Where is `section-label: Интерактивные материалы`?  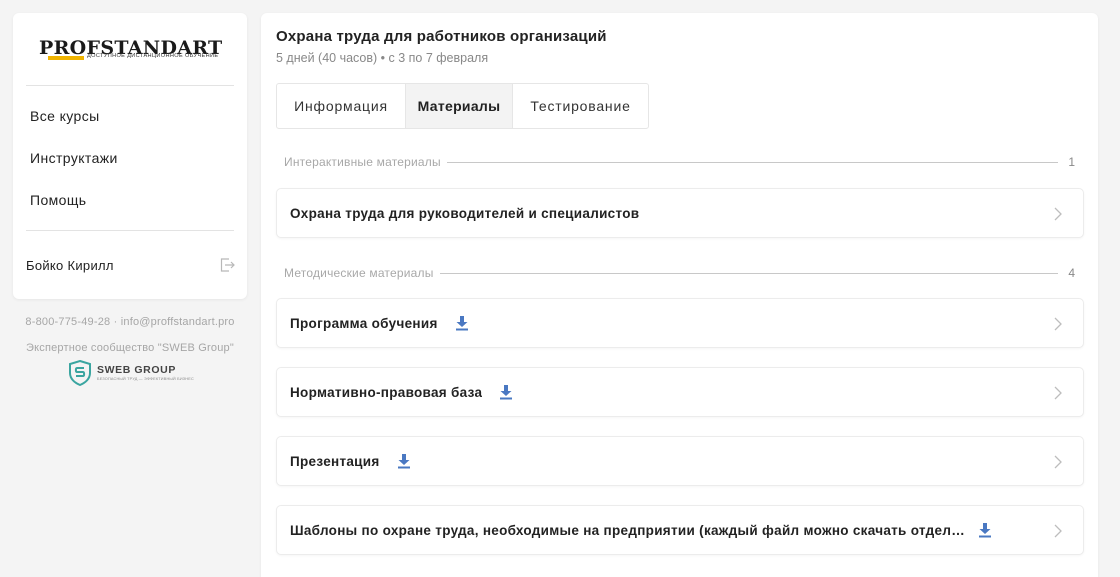 section-label: Интерактивные материалы is located at coordinates (362, 162).